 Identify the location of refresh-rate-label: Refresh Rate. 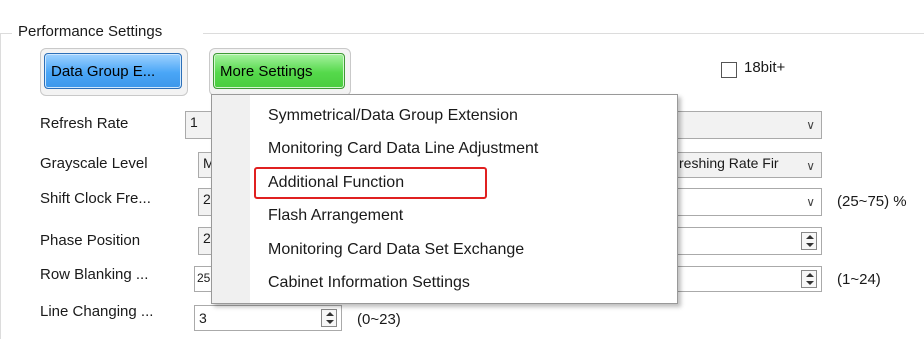
(84, 123).